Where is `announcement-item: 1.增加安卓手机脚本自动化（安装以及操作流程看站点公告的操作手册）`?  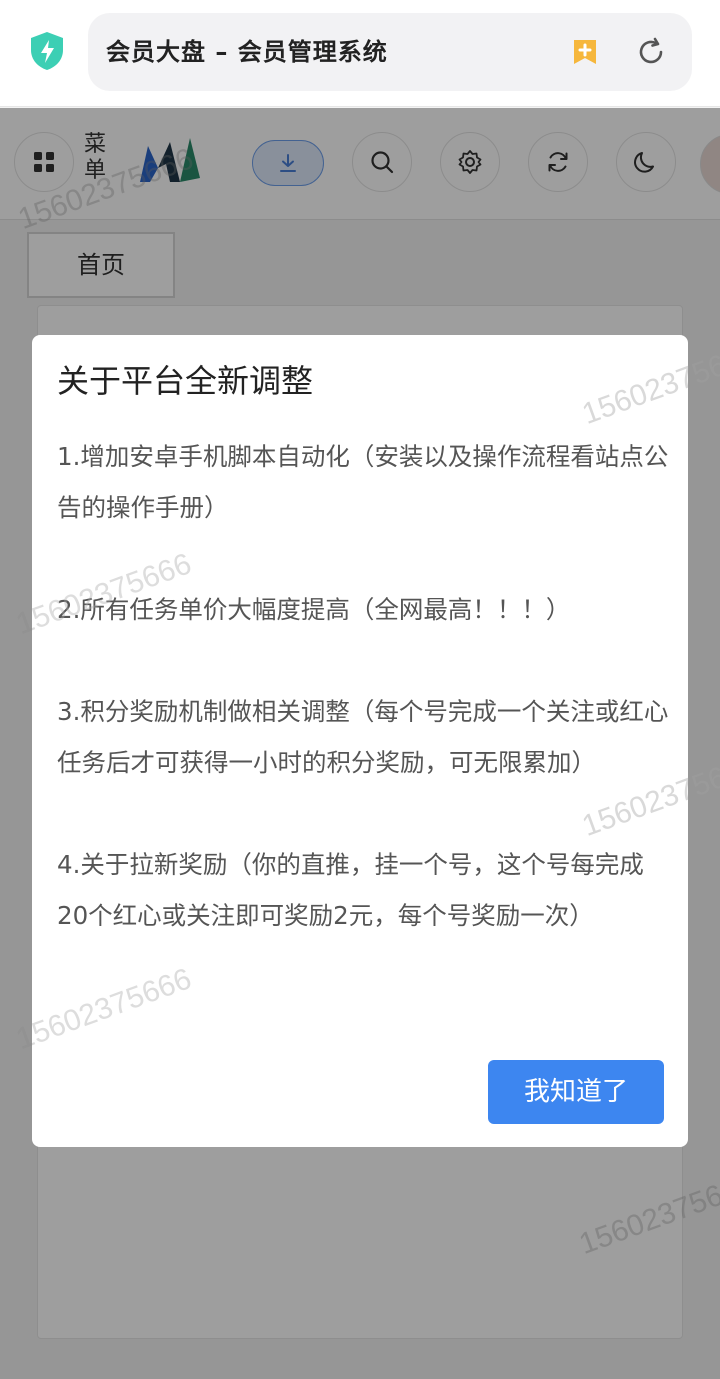 announcement-item: 1.增加安卓手机脚本自动化（安装以及操作流程看站点公告的操作手册） is located at coordinates (363, 482).